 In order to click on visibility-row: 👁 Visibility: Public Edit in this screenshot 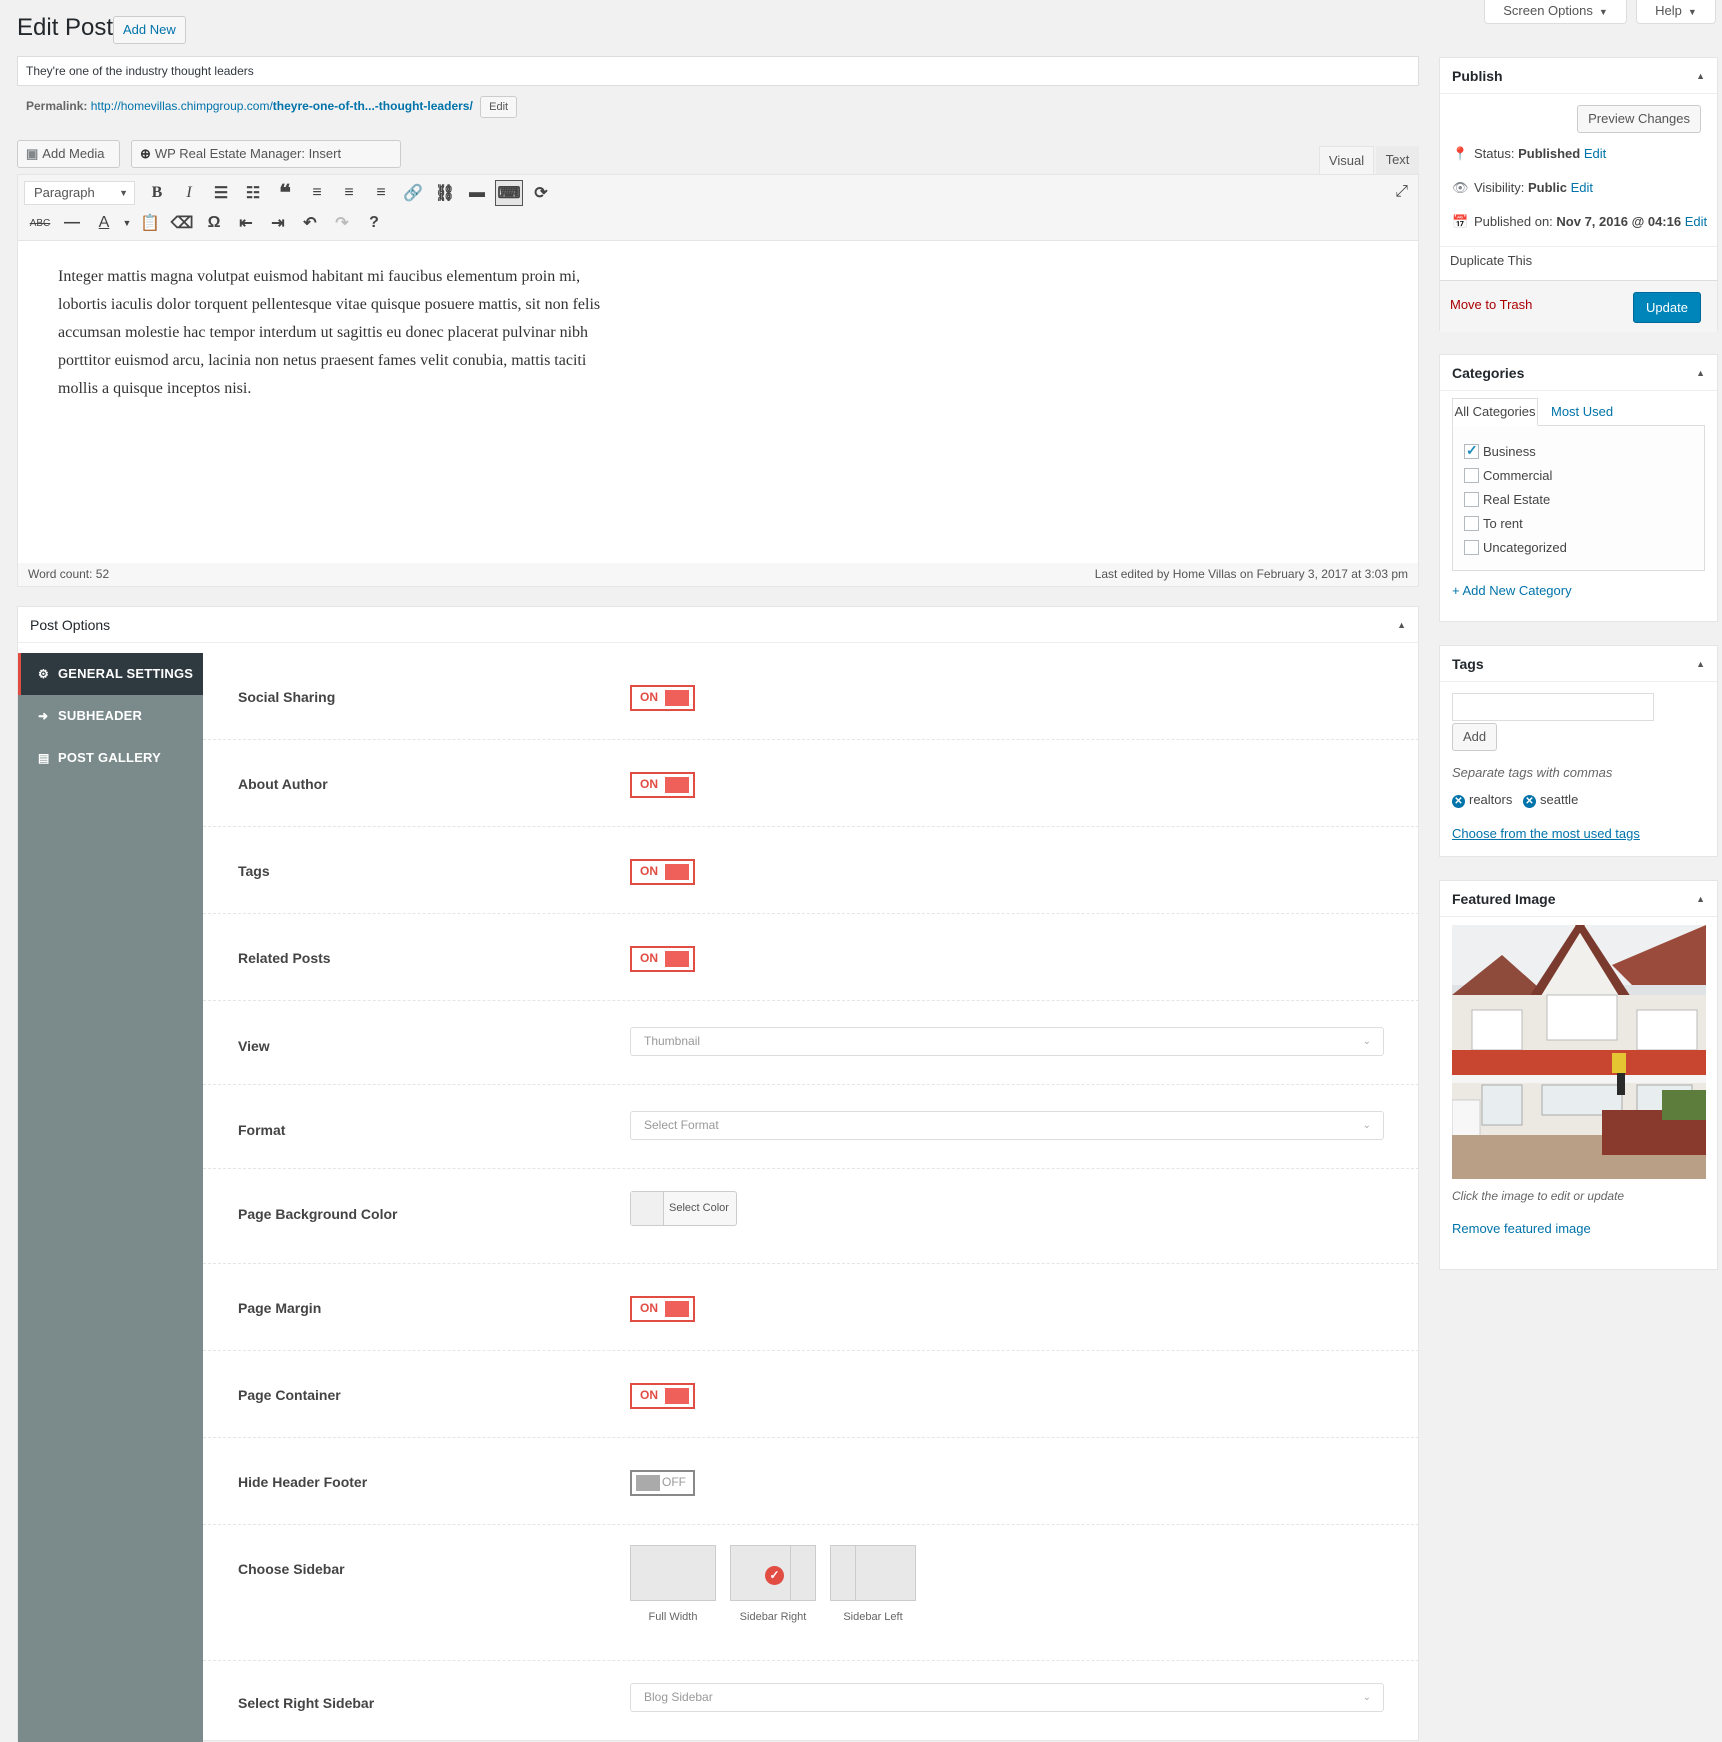, I will do `click(1522, 188)`.